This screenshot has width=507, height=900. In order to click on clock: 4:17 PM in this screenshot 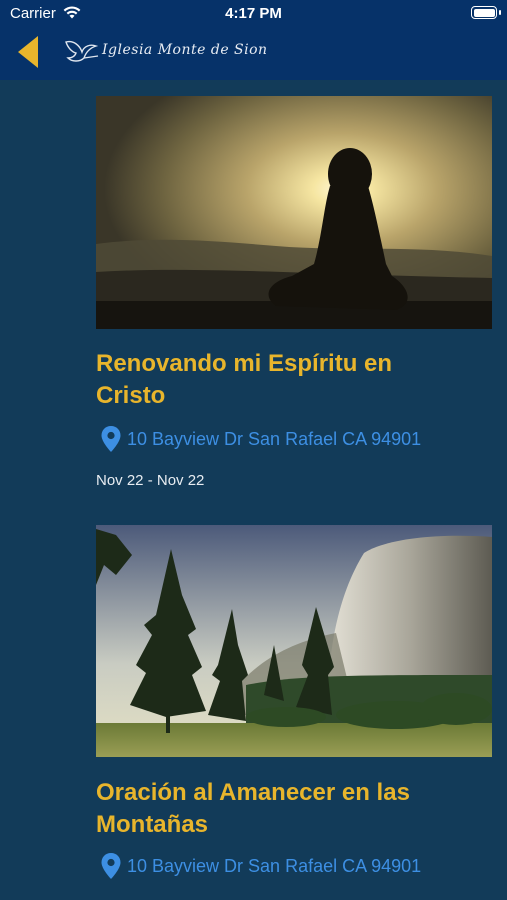, I will do `click(253, 13)`.